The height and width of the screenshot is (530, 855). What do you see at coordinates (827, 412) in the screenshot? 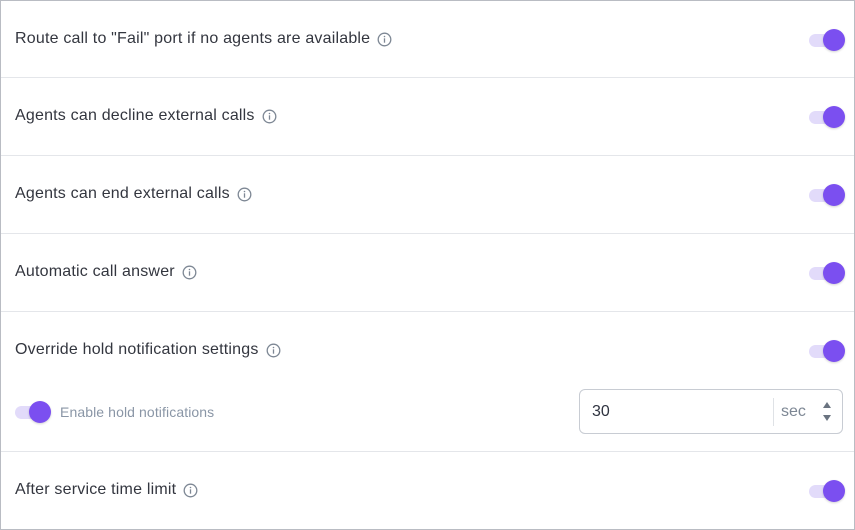
I see `interval-stepper` at bounding box center [827, 412].